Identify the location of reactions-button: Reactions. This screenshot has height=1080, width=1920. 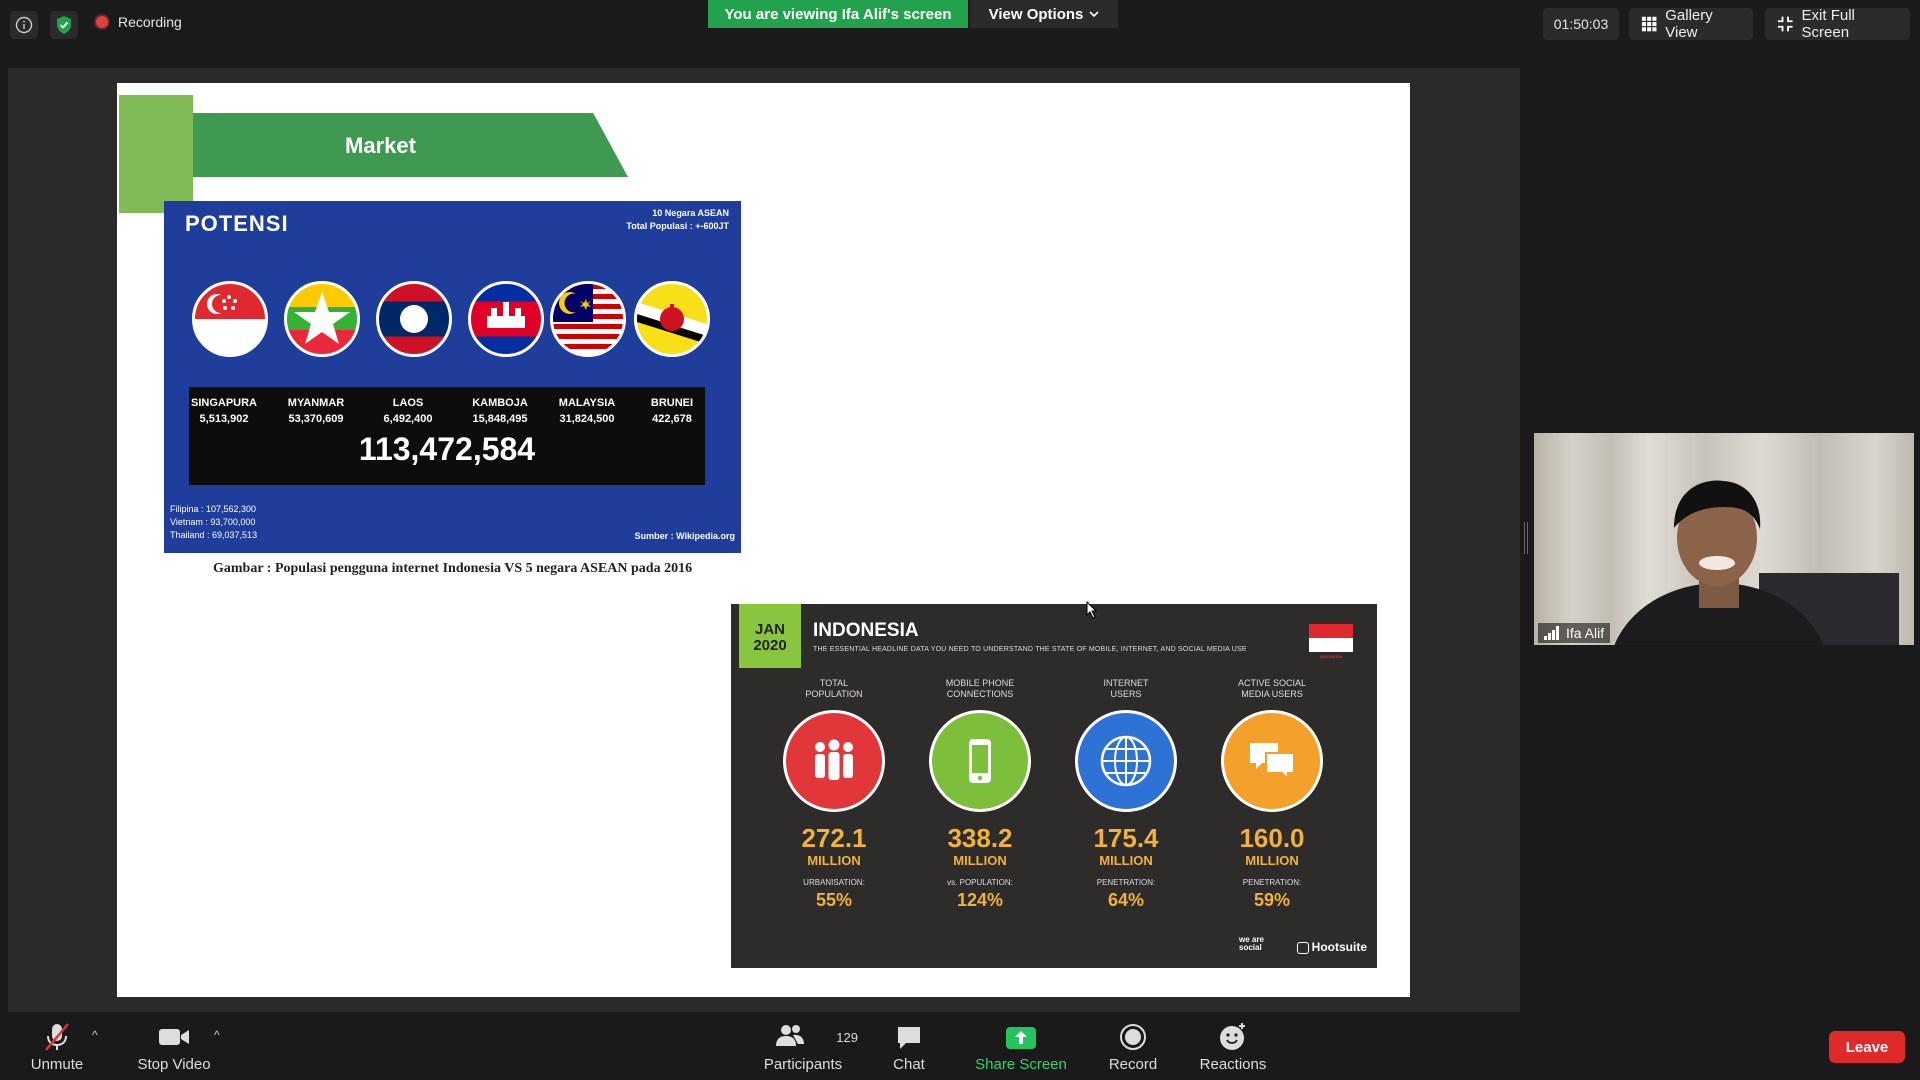
(1233, 1047).